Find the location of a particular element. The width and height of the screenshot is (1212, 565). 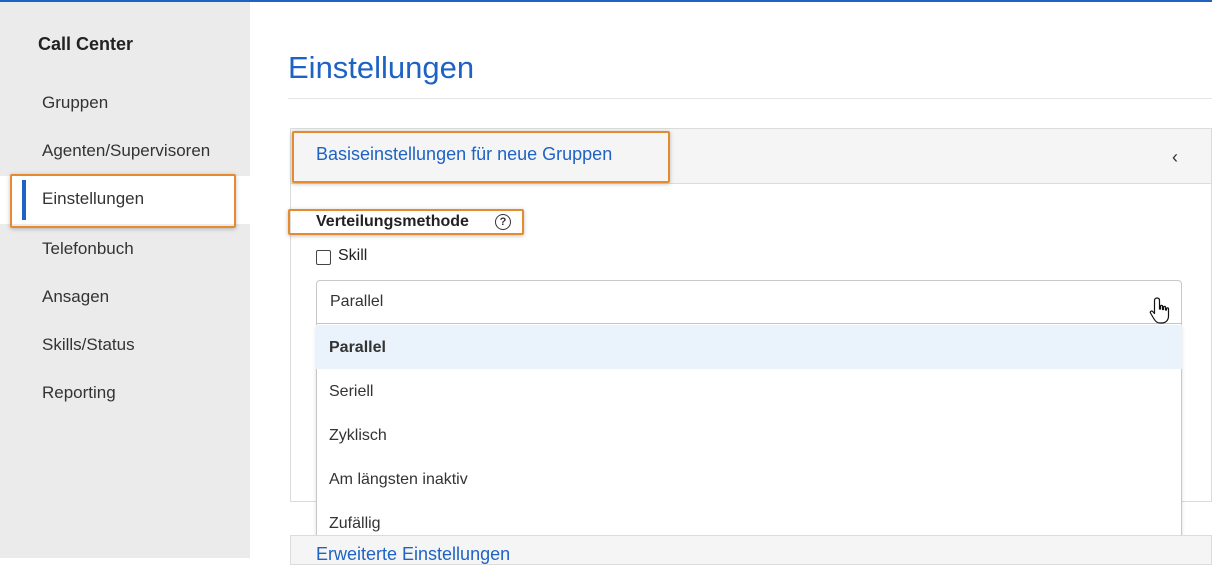

option-label: Parallel is located at coordinates (357, 347).